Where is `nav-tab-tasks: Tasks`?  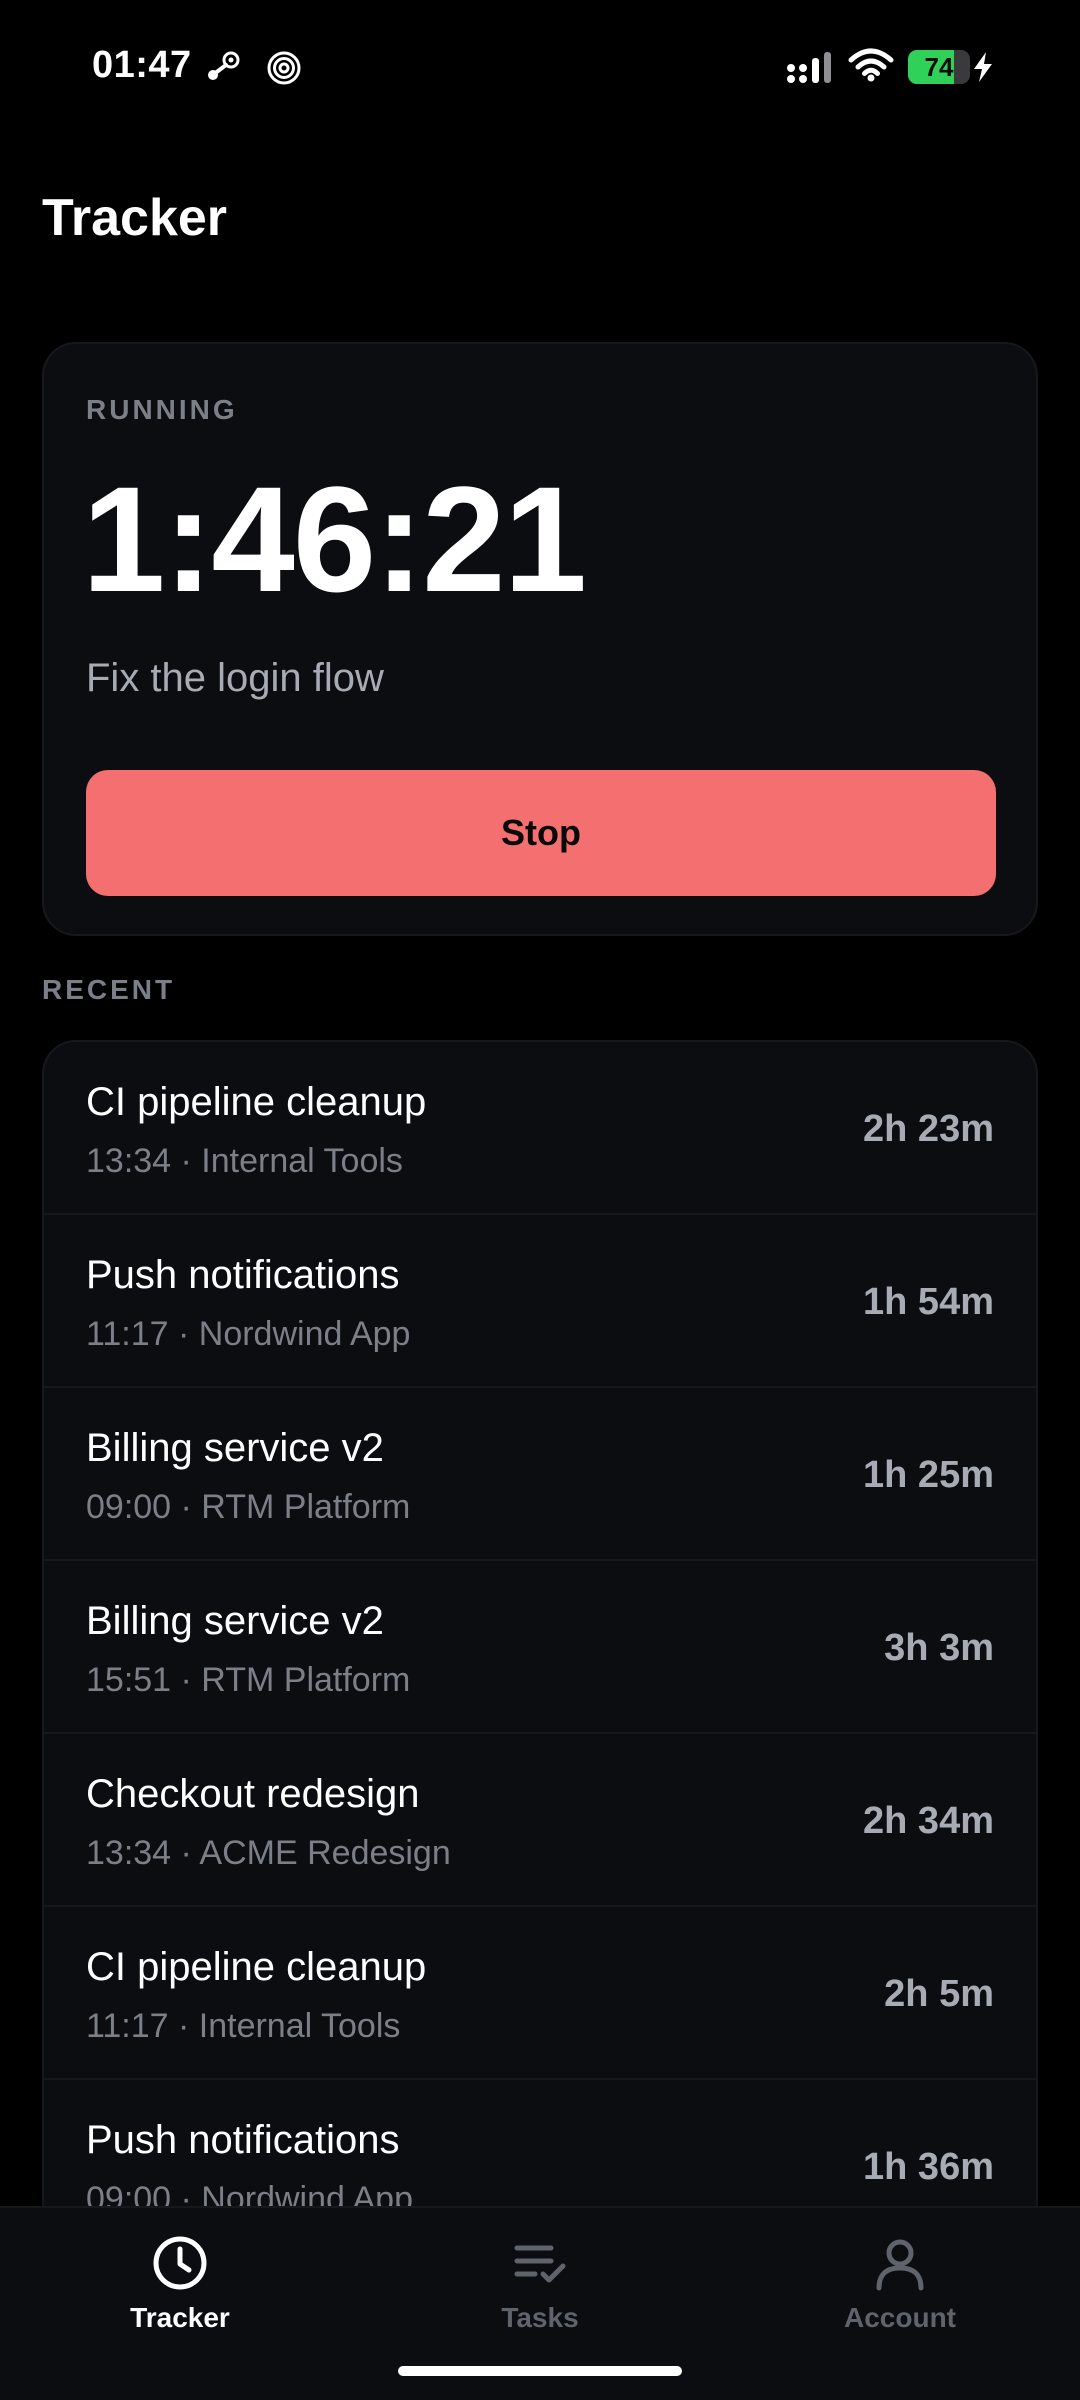
nav-tab-tasks: Tasks is located at coordinates (540, 2299).